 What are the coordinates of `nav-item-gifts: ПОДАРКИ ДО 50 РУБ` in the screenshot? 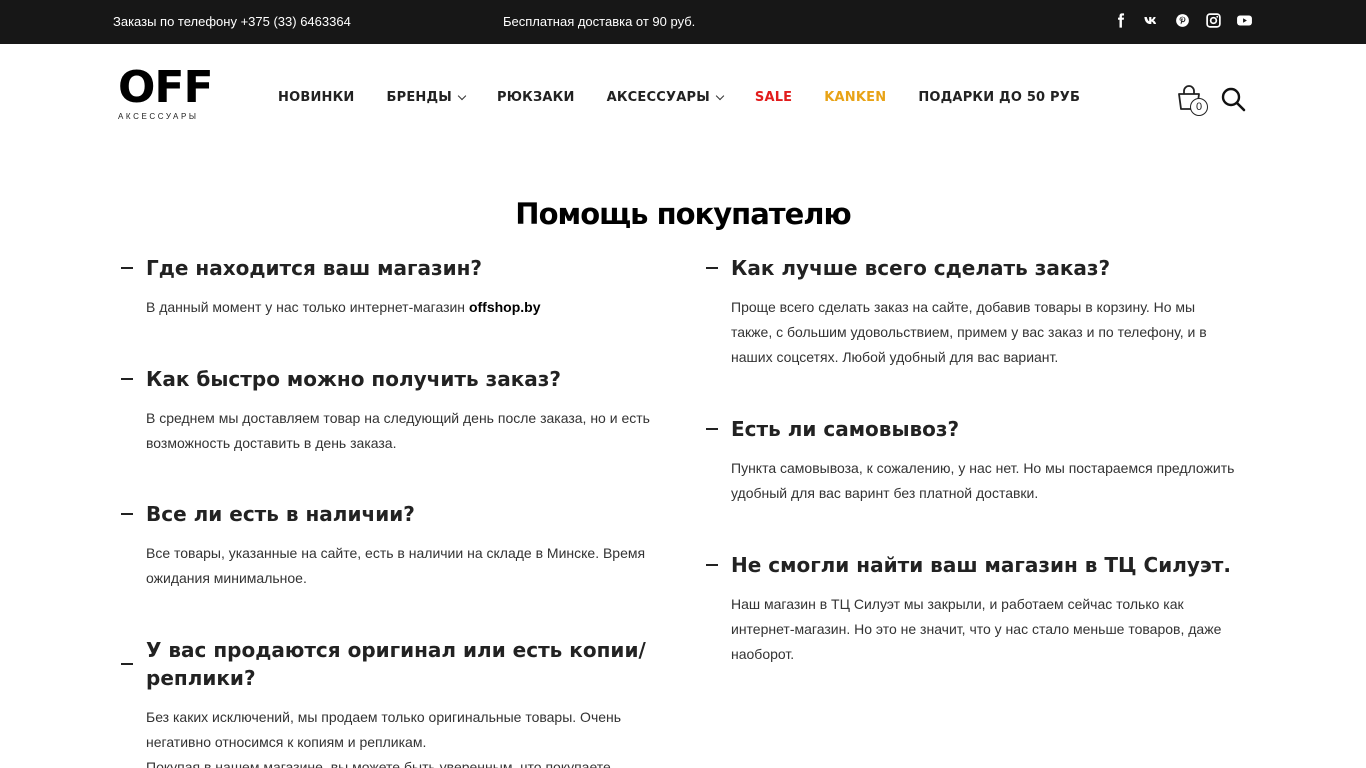 It's located at (999, 97).